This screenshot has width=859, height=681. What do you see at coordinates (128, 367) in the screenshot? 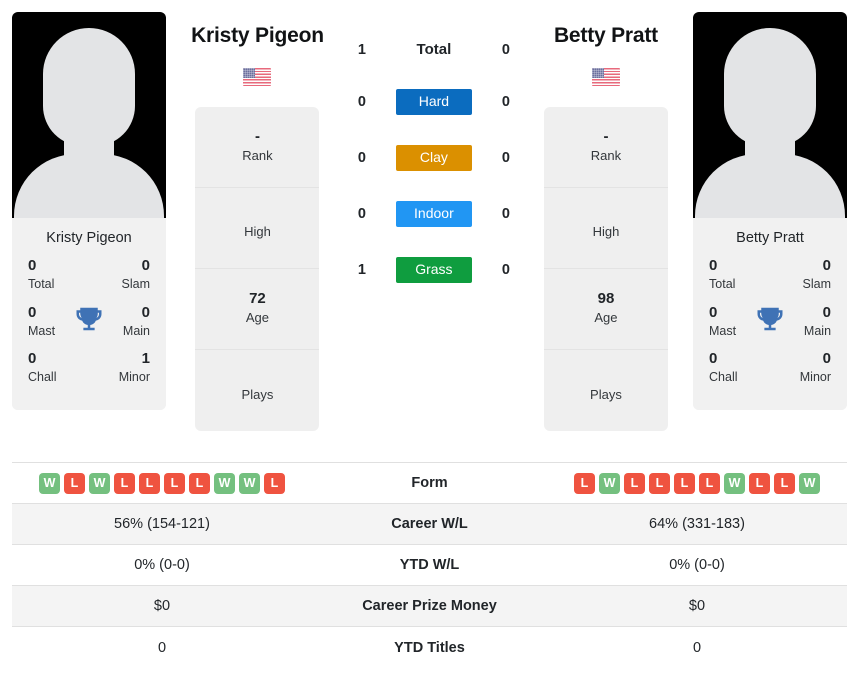
I see `titles-minor-left: 1 Minor` at bounding box center [128, 367].